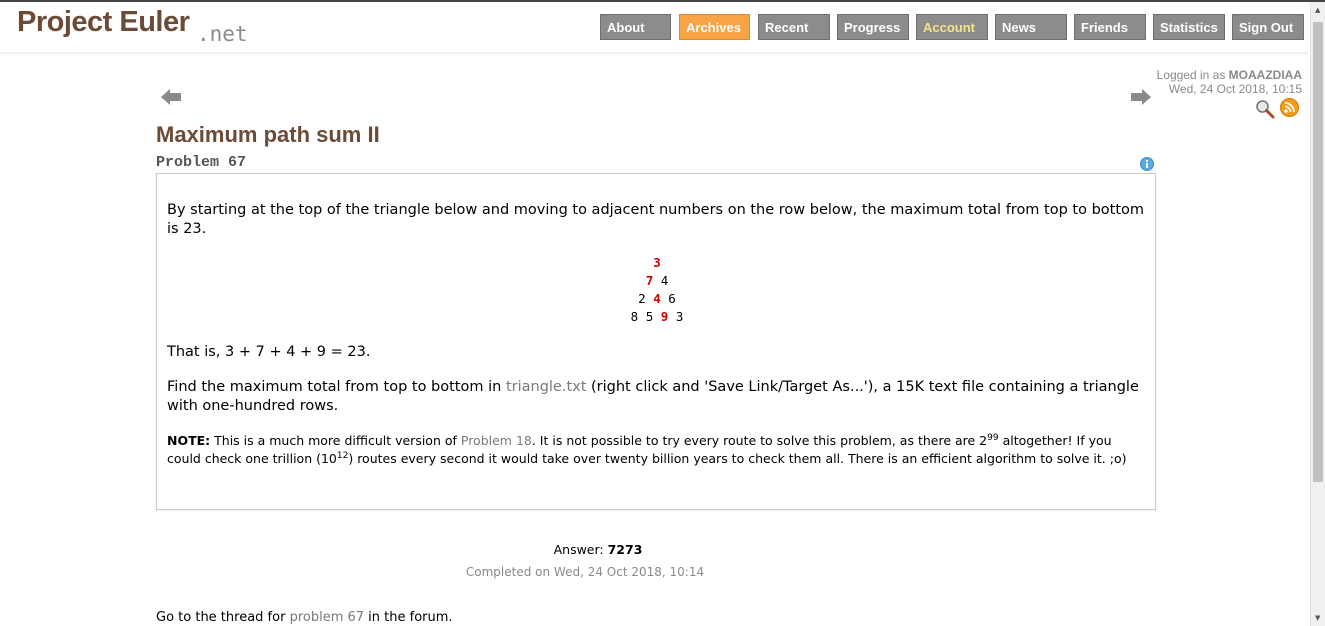 The height and width of the screenshot is (626, 1325). What do you see at coordinates (1265, 75) in the screenshot?
I see `username: MOAAZDIAA` at bounding box center [1265, 75].